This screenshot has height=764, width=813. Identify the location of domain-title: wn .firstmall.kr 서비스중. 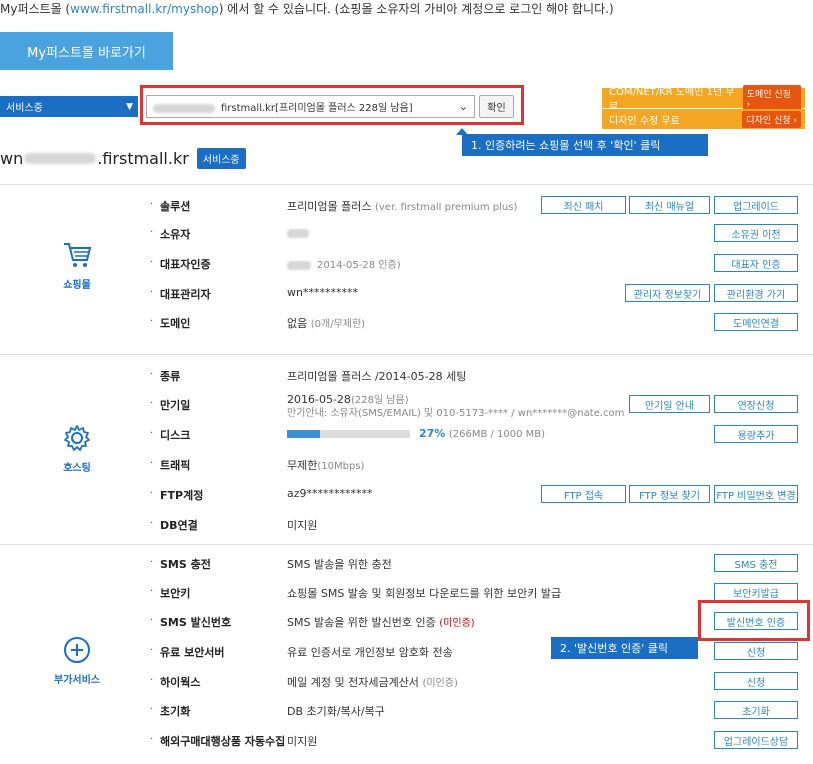
(123, 158).